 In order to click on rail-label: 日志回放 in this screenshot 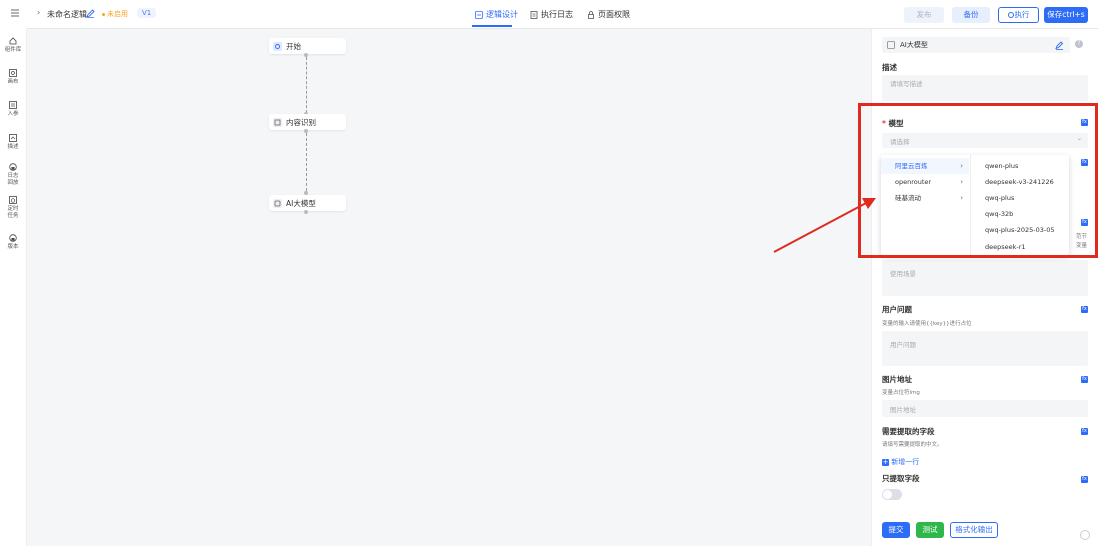, I will do `click(13, 179)`.